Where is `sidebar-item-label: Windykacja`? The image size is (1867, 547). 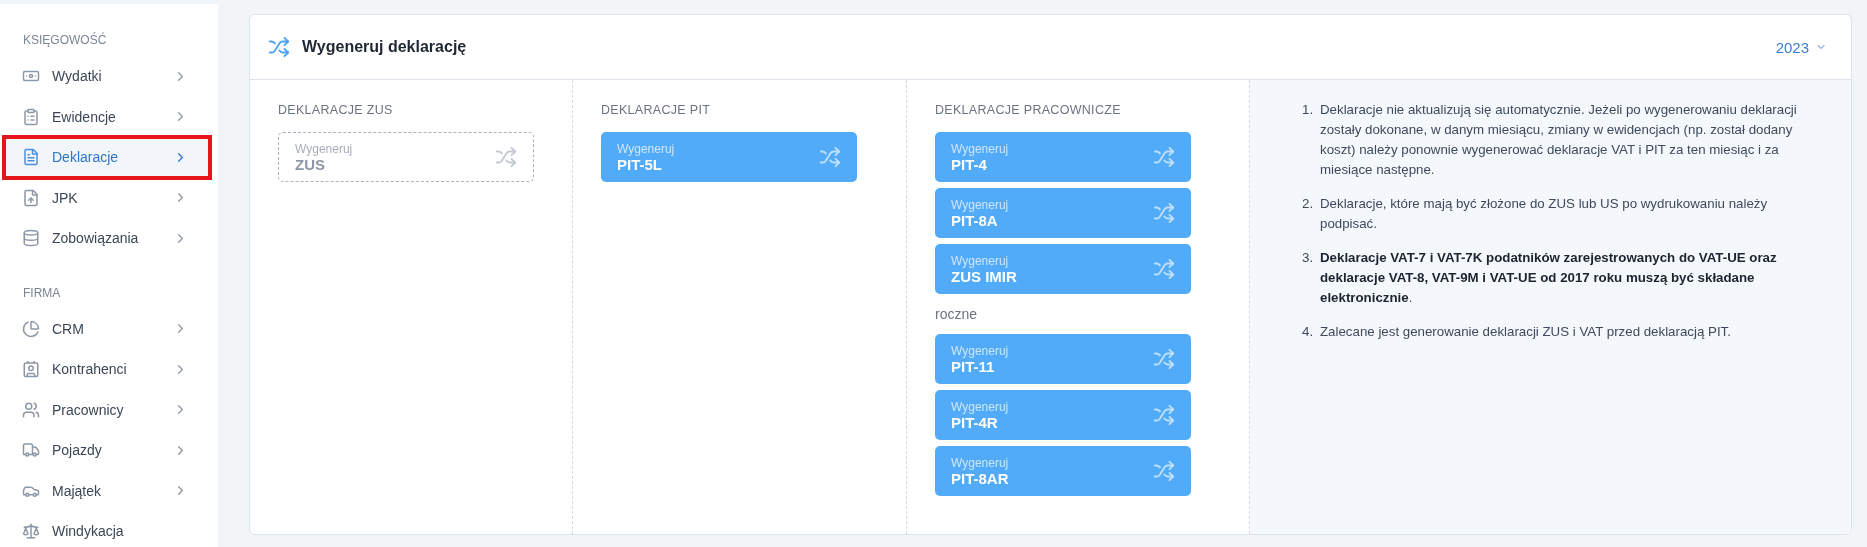
sidebar-item-label: Windykacja is located at coordinates (88, 531).